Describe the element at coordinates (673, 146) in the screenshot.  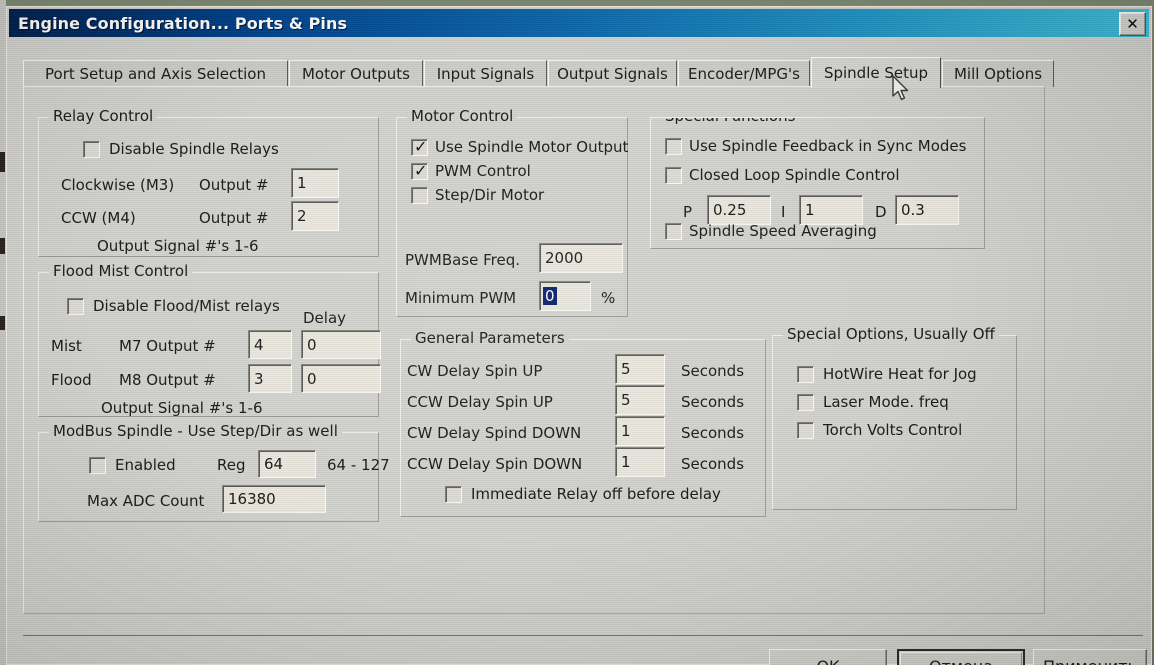
I see `checkbox-use-spindle-feedback-in-sync-modes` at that location.